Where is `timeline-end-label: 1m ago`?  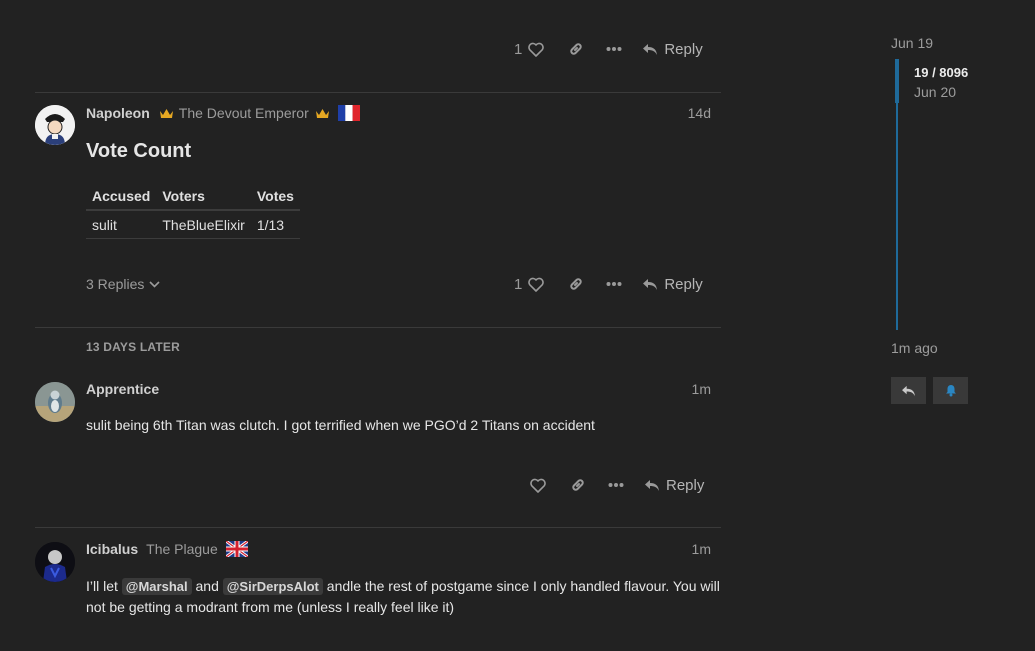
timeline-end-label: 1m ago is located at coordinates (914, 348).